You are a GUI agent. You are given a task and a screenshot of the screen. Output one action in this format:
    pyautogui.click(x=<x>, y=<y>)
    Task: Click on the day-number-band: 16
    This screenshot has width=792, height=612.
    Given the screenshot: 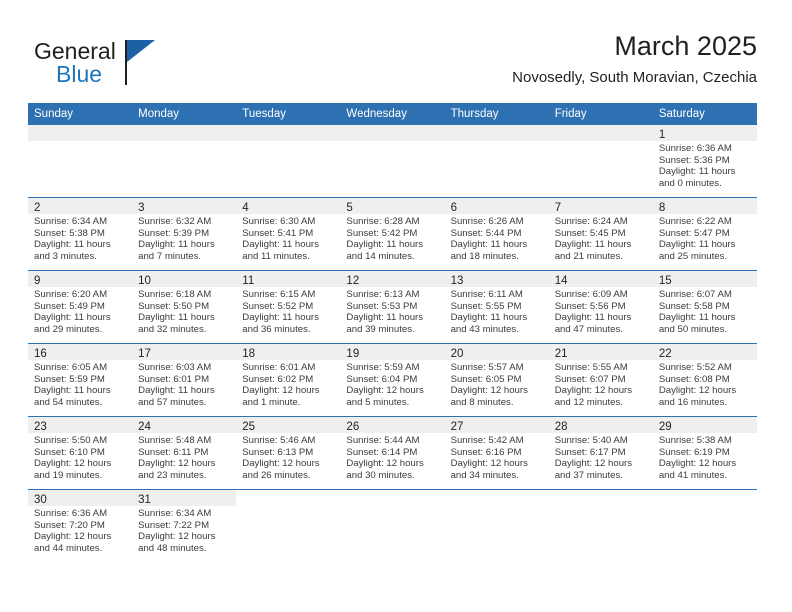 What is the action you would take?
    pyautogui.click(x=80, y=352)
    